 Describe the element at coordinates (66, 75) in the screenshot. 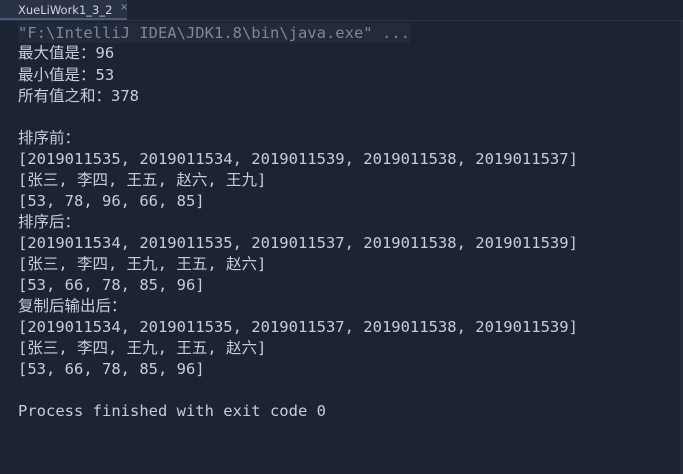

I see `console-line: 最小值是：53` at that location.